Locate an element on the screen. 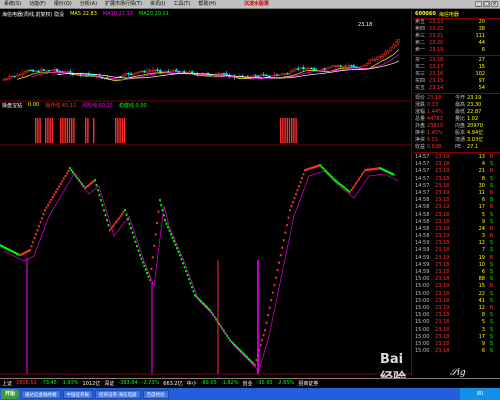  window-controls: _ □ × is located at coordinates (486, 4).